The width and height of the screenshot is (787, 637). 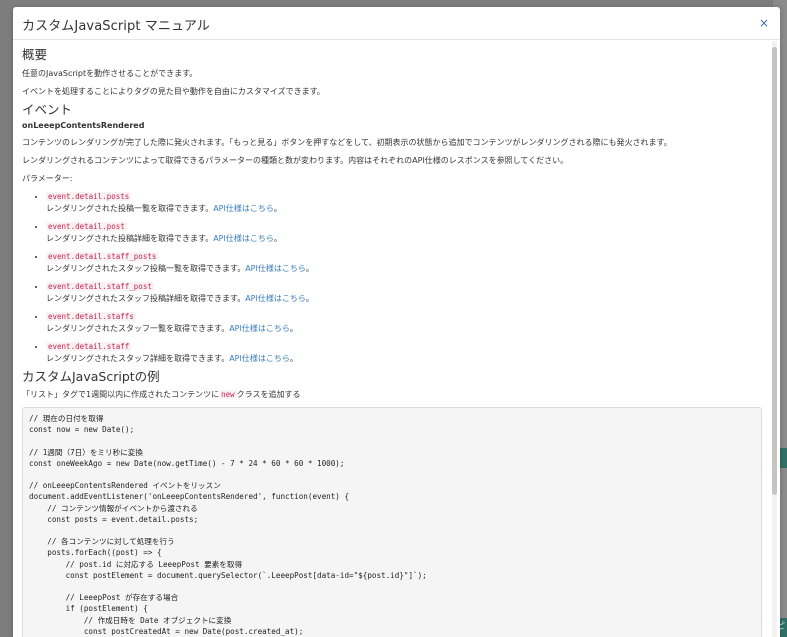 I want to click on param-desc: レンダリングされた投稿詳細を取得できます。, so click(x=130, y=238).